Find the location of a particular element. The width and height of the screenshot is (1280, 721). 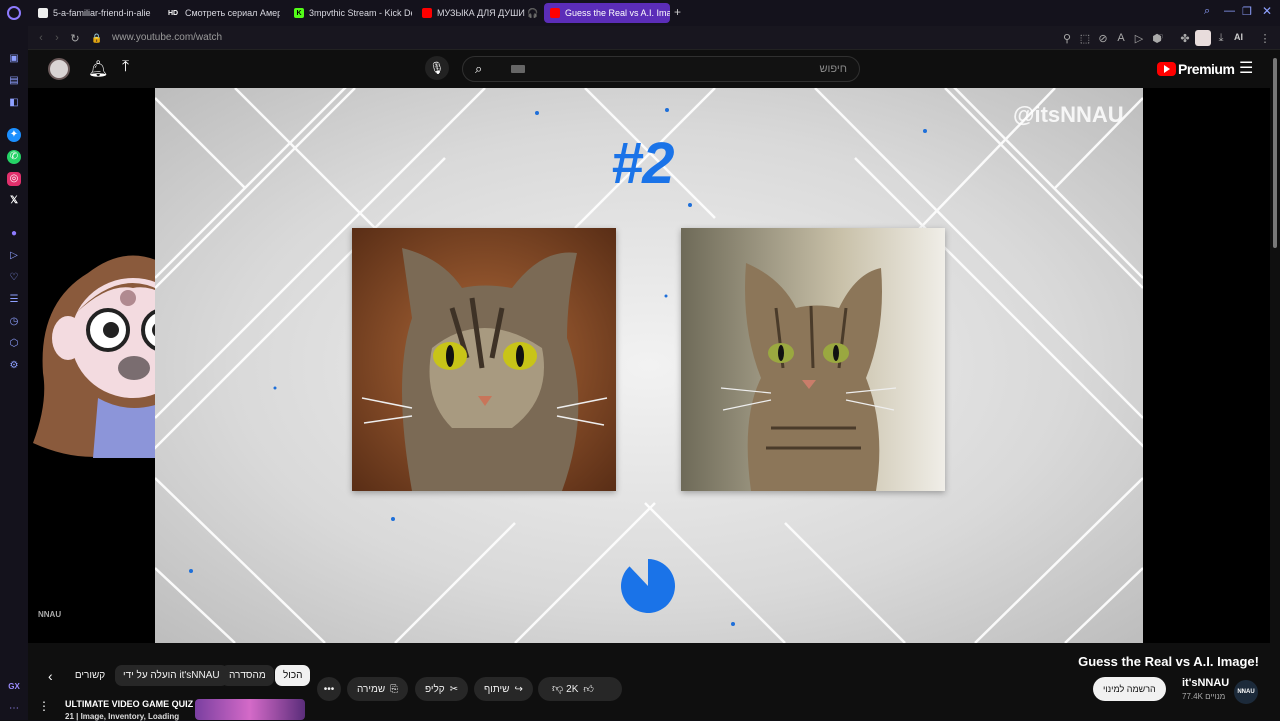

messenger-icon: ✦ is located at coordinates (14, 135).